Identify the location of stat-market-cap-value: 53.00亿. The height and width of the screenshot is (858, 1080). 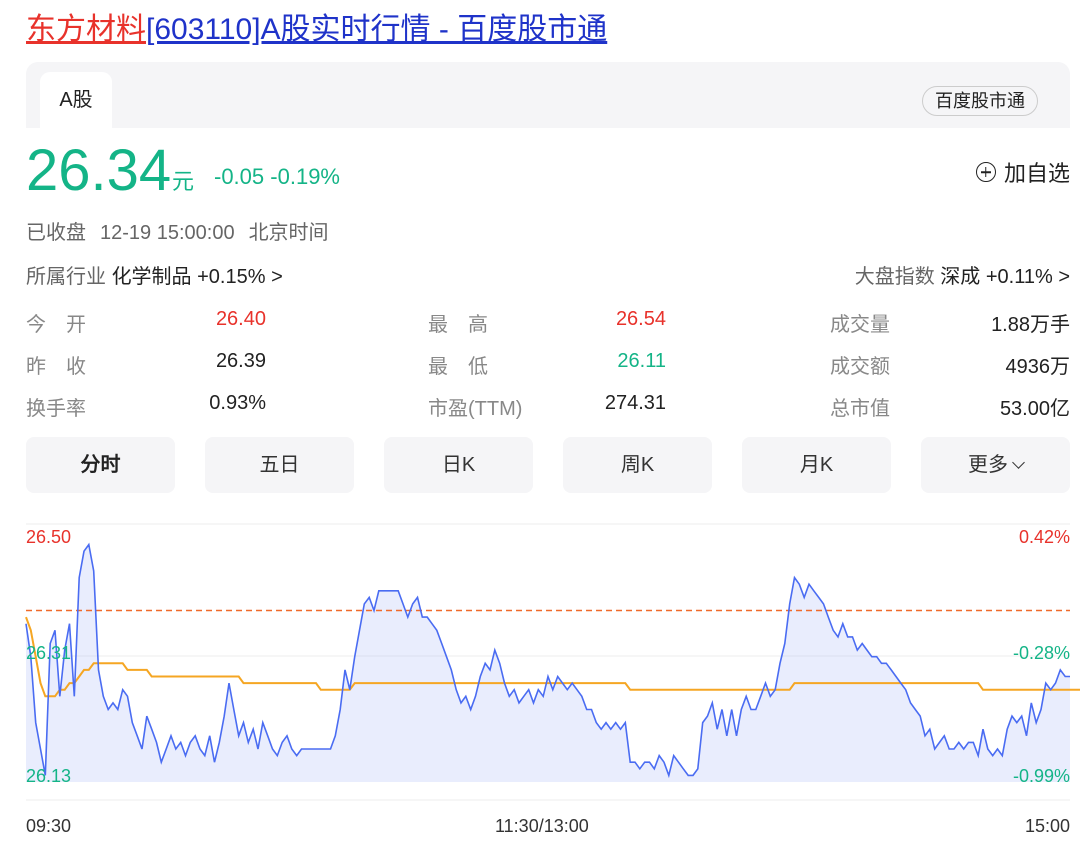
(1034, 409).